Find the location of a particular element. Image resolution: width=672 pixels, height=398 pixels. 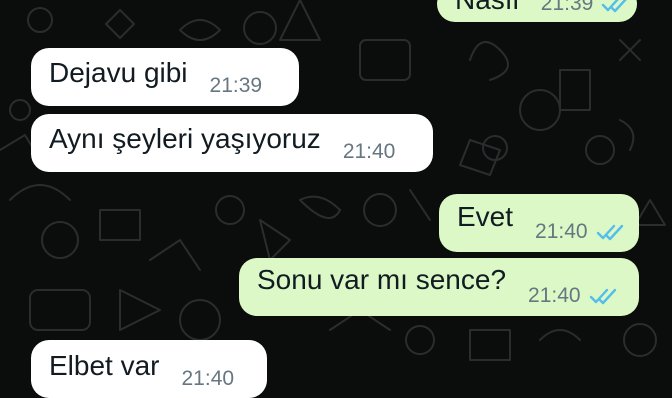

message-text: Sonu var mı sence? is located at coordinates (382, 279).